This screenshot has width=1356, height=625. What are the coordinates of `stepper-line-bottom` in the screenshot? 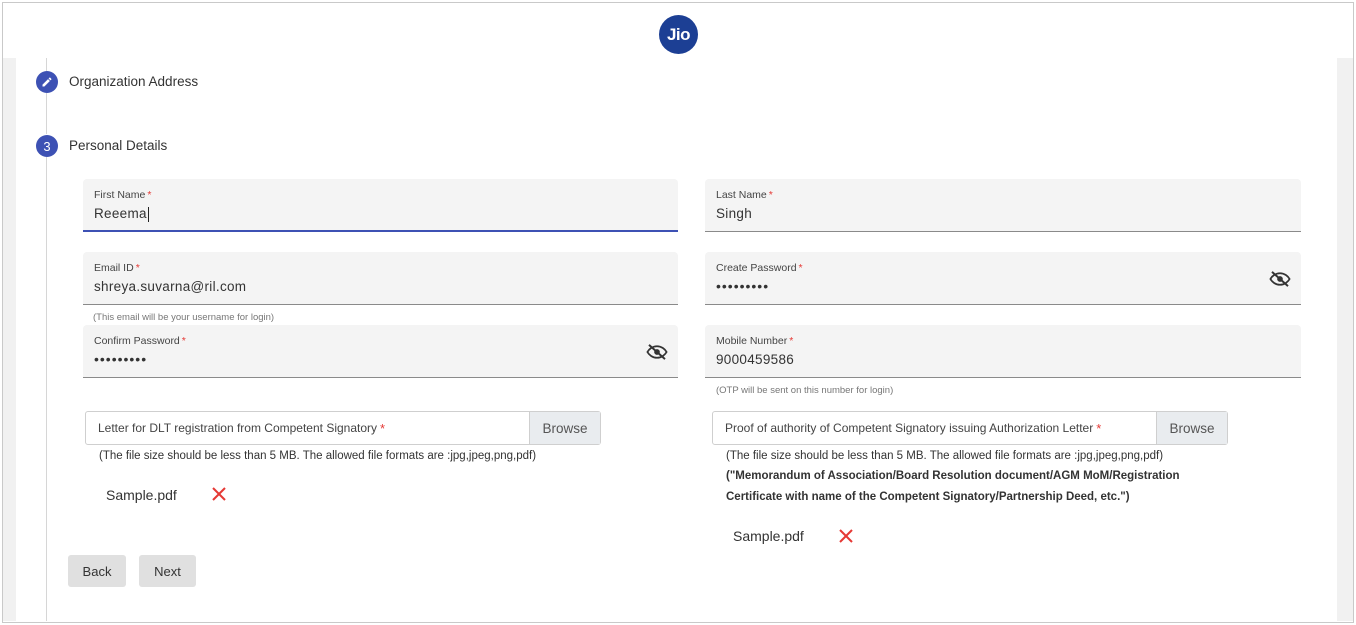 It's located at (46, 389).